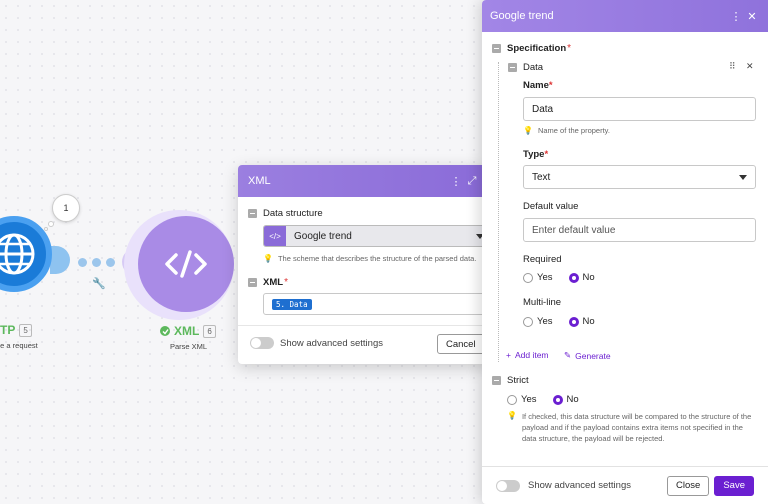  What do you see at coordinates (99, 283) in the screenshot?
I see `wrench-icon: 🔧` at bounding box center [99, 283].